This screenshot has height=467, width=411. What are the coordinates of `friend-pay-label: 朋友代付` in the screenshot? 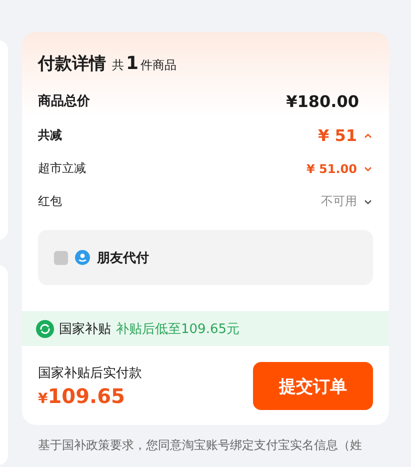 It's located at (123, 258).